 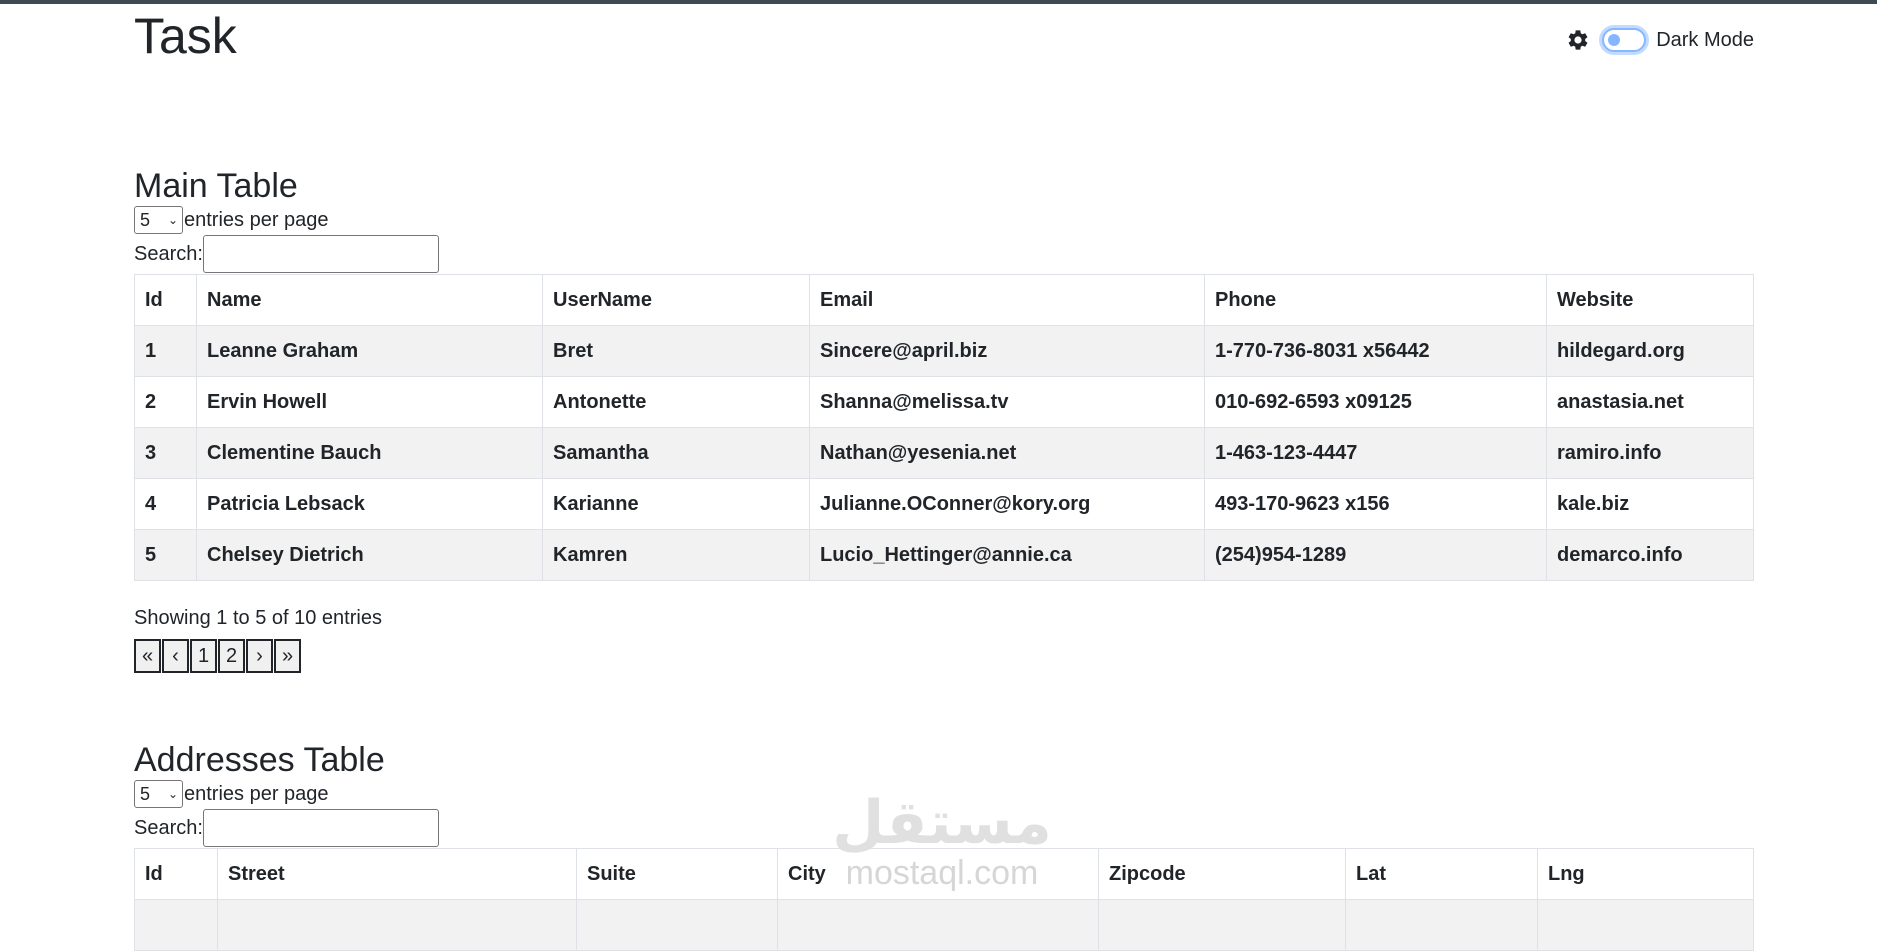 What do you see at coordinates (1375, 300) in the screenshot?
I see `col-phone: Phone` at bounding box center [1375, 300].